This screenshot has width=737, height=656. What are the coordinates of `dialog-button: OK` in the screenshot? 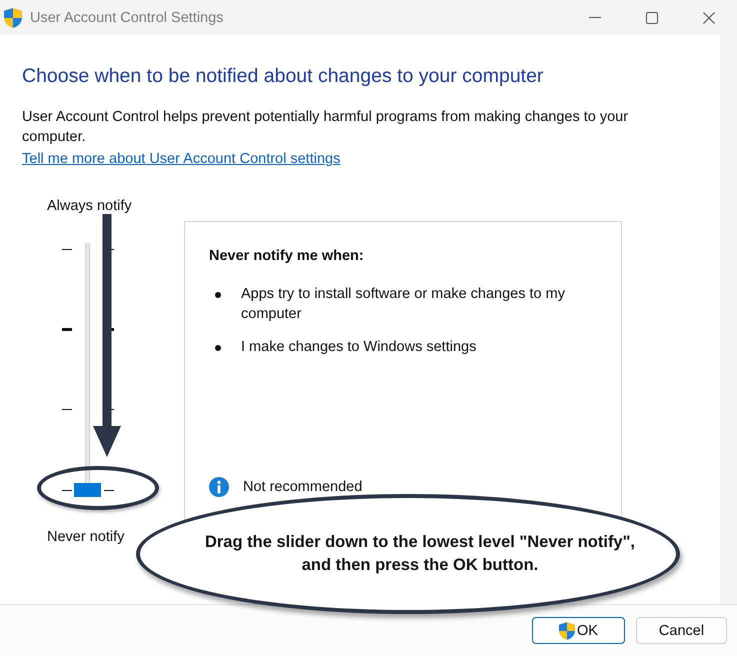 It's located at (578, 630).